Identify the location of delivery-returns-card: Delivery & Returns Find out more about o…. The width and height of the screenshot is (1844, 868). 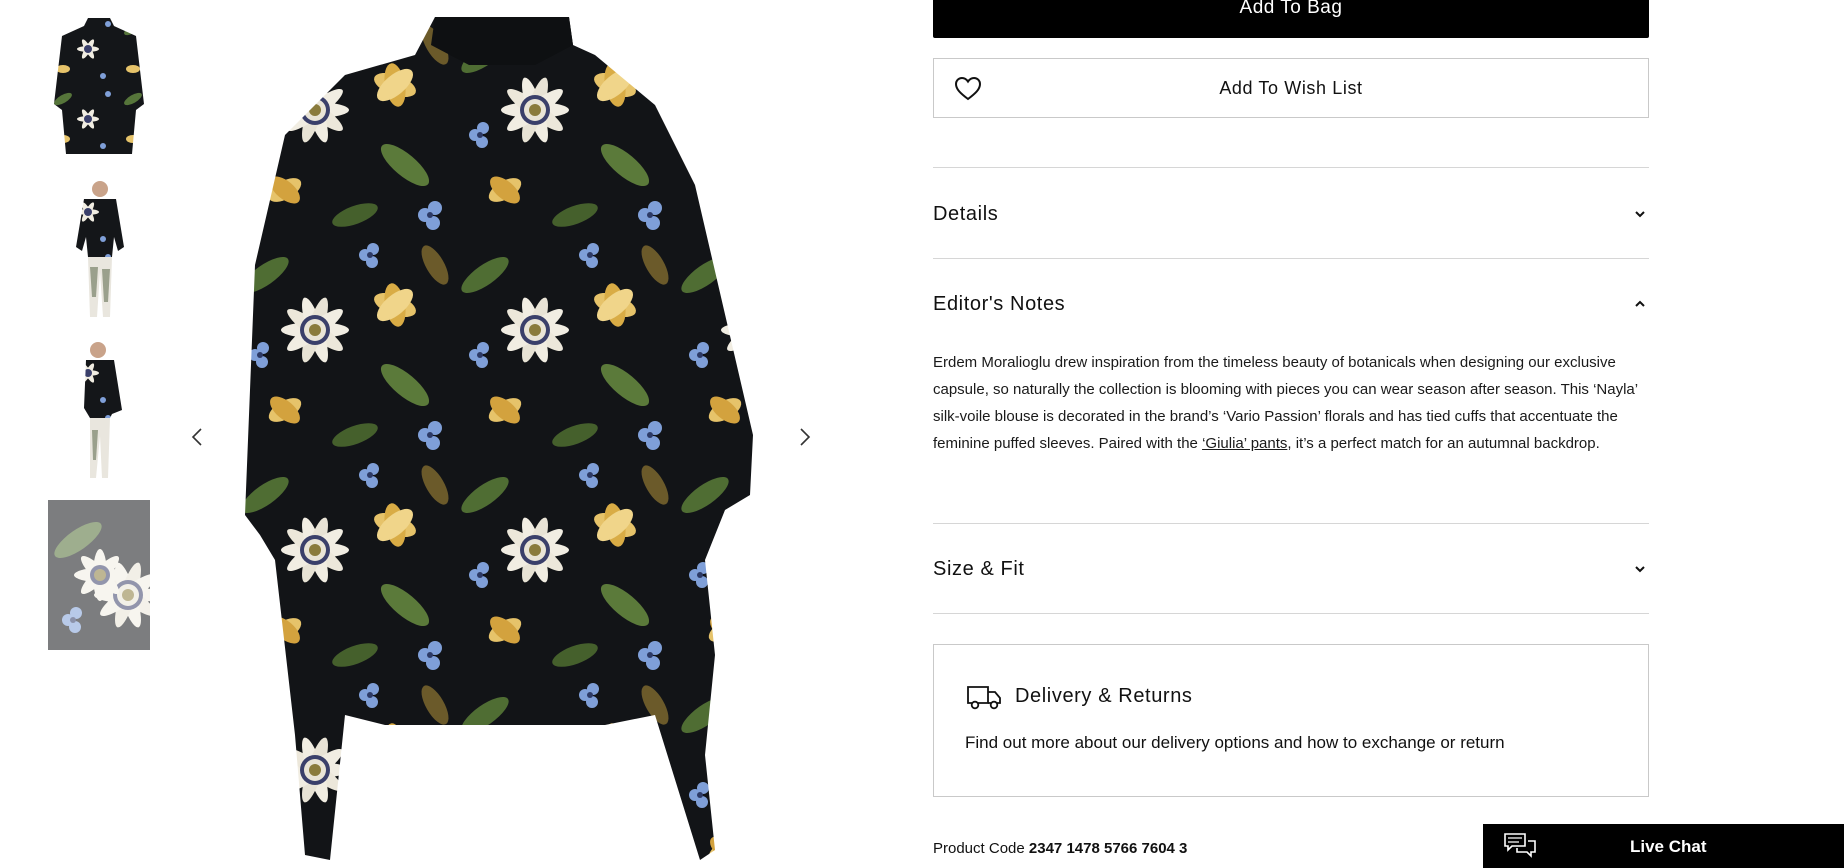
(1291, 720).